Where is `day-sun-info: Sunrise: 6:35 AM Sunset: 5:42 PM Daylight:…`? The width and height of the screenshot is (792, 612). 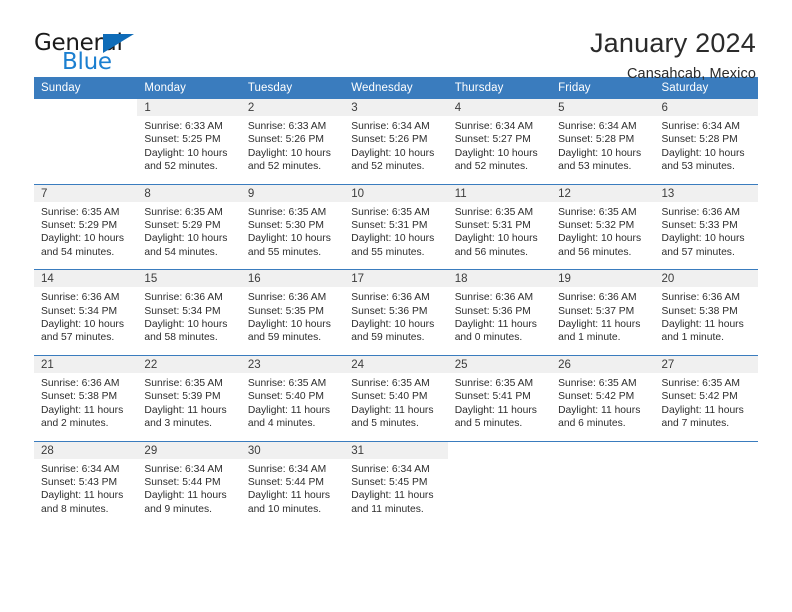
day-sun-info: Sunrise: 6:35 AM Sunset: 5:42 PM Daylight:… is located at coordinates (602, 407).